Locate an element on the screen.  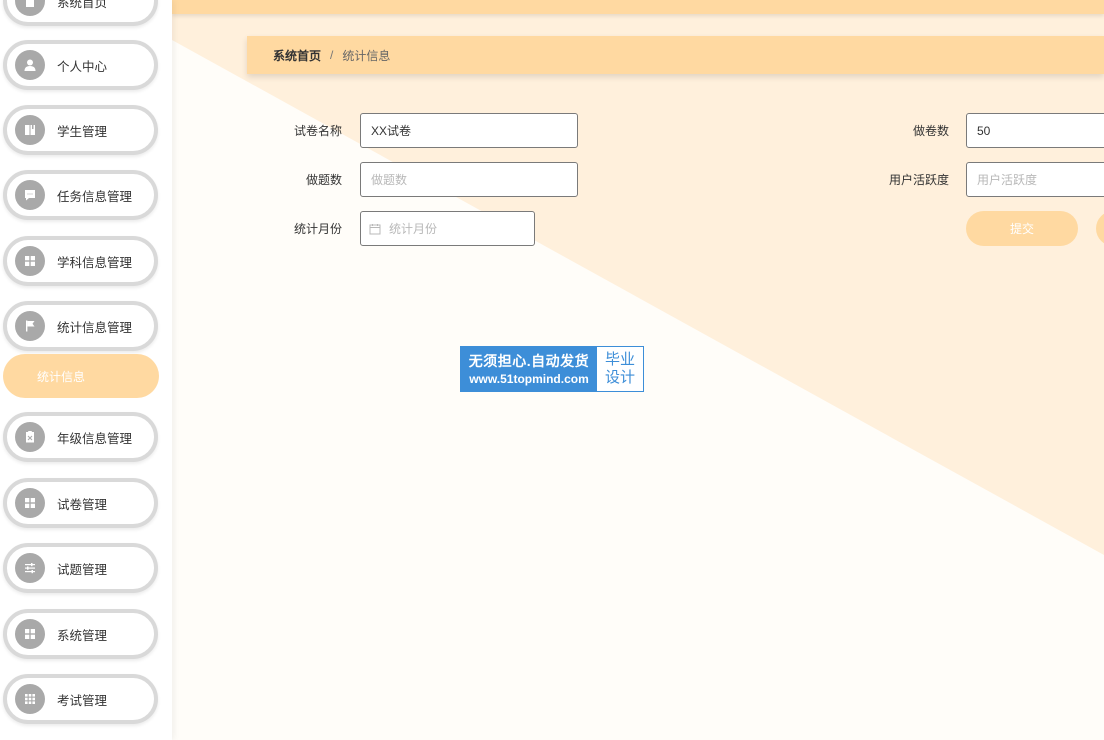
papers-done-input is located at coordinates (1035, 130).